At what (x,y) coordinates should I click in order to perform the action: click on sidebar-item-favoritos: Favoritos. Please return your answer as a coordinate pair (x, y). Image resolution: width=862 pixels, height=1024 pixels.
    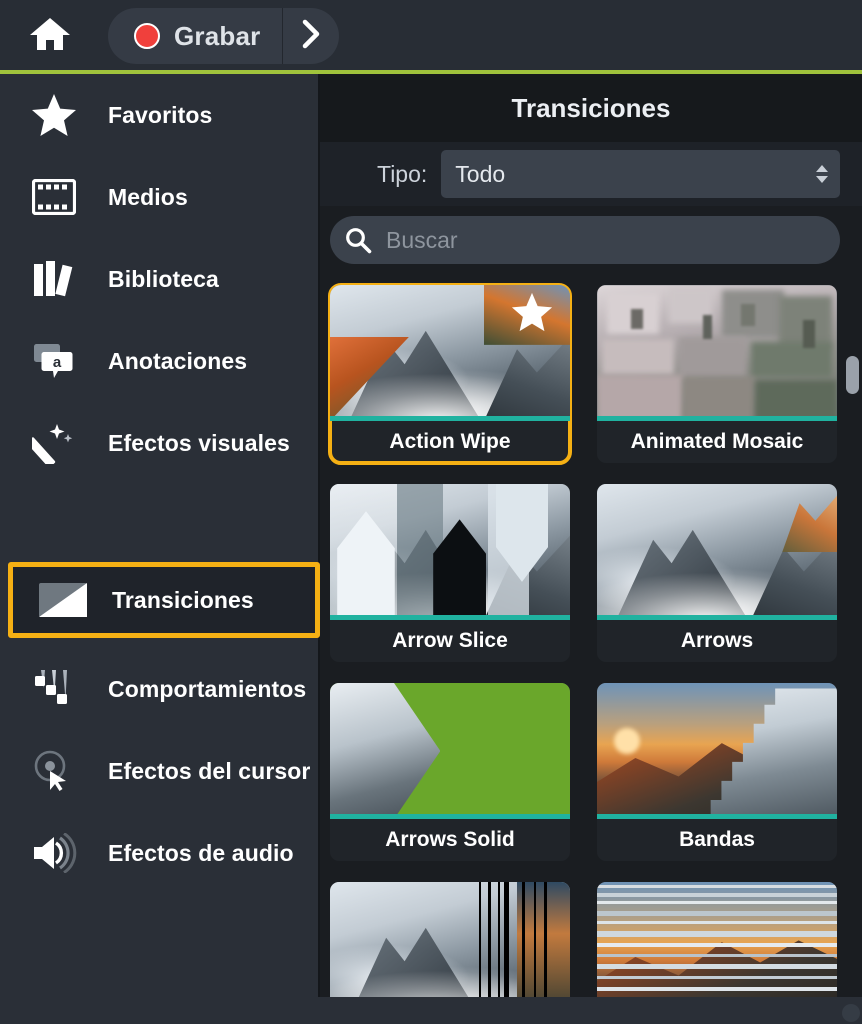
    Looking at the image, I should click on (160, 115).